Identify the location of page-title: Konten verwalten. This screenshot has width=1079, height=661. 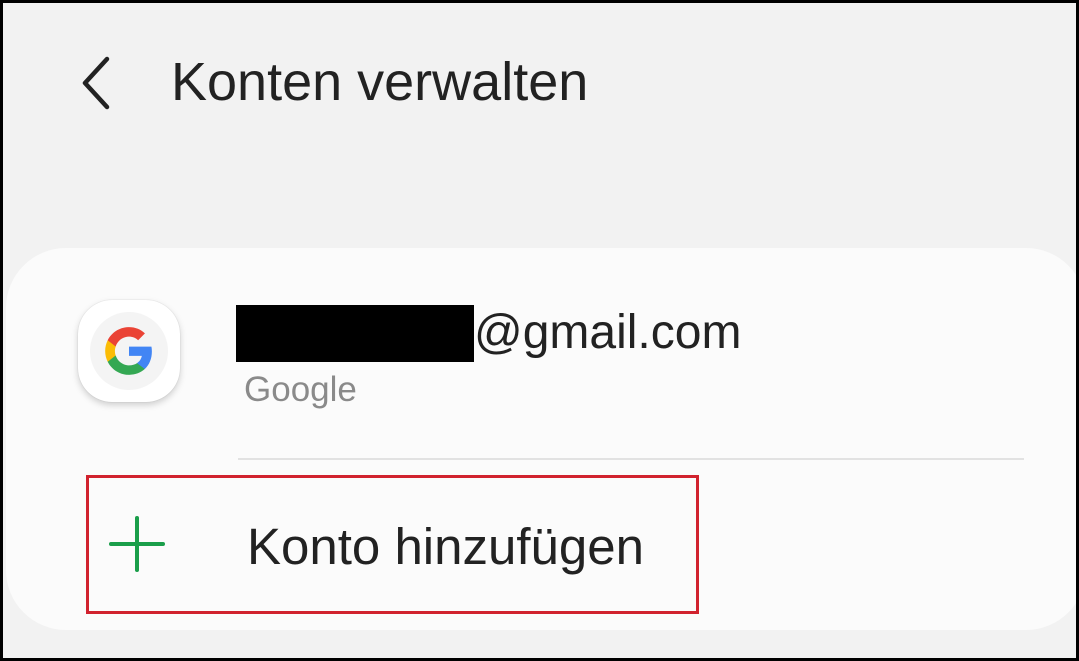
(380, 82).